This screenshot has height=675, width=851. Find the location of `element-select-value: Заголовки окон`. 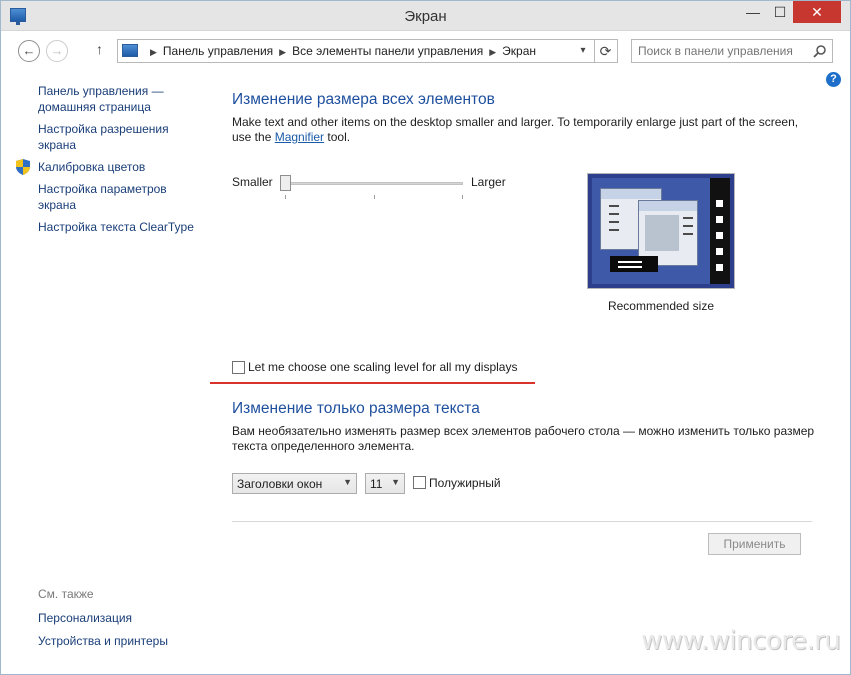

element-select-value: Заголовки окон is located at coordinates (280, 484).